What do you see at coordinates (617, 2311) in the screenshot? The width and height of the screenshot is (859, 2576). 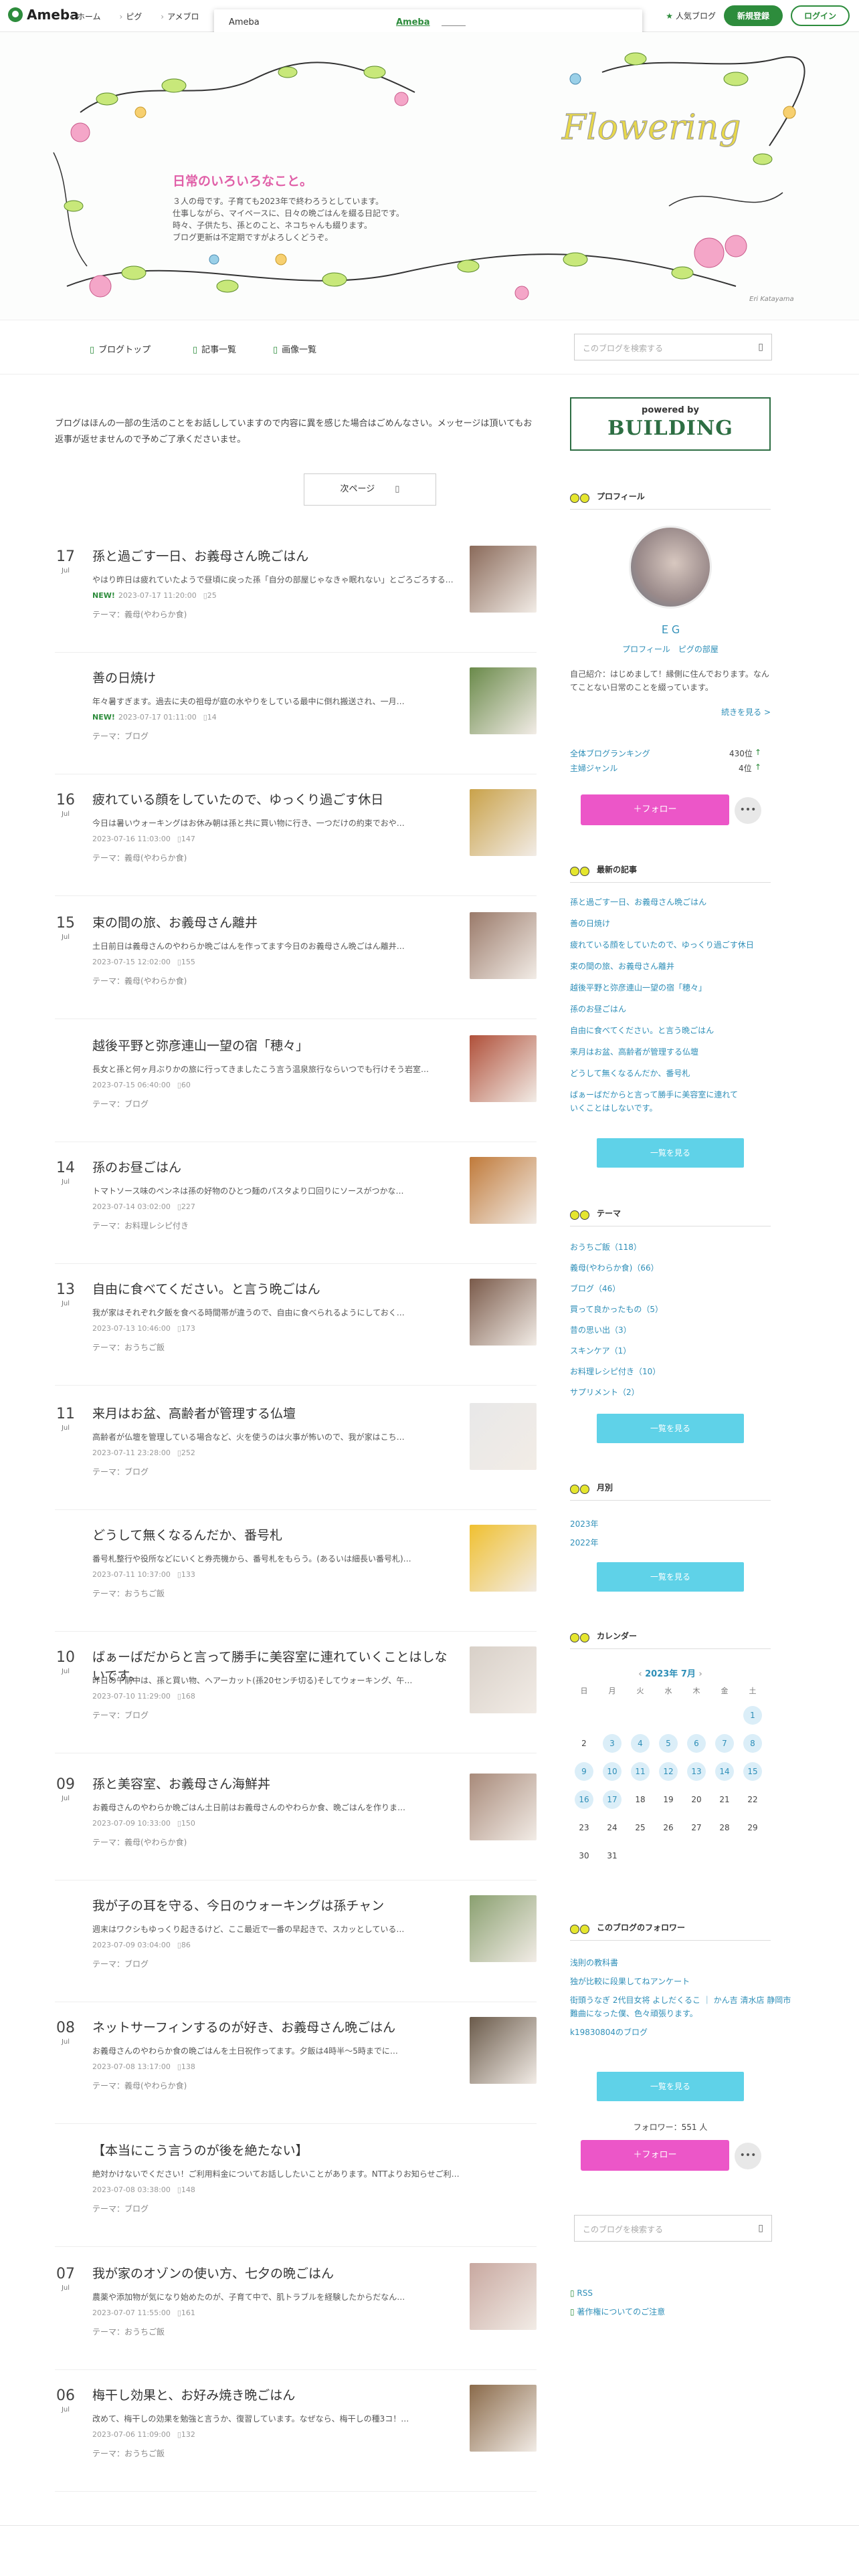 I see `copyright-link: ▯ 著作権についてのご注意` at bounding box center [617, 2311].